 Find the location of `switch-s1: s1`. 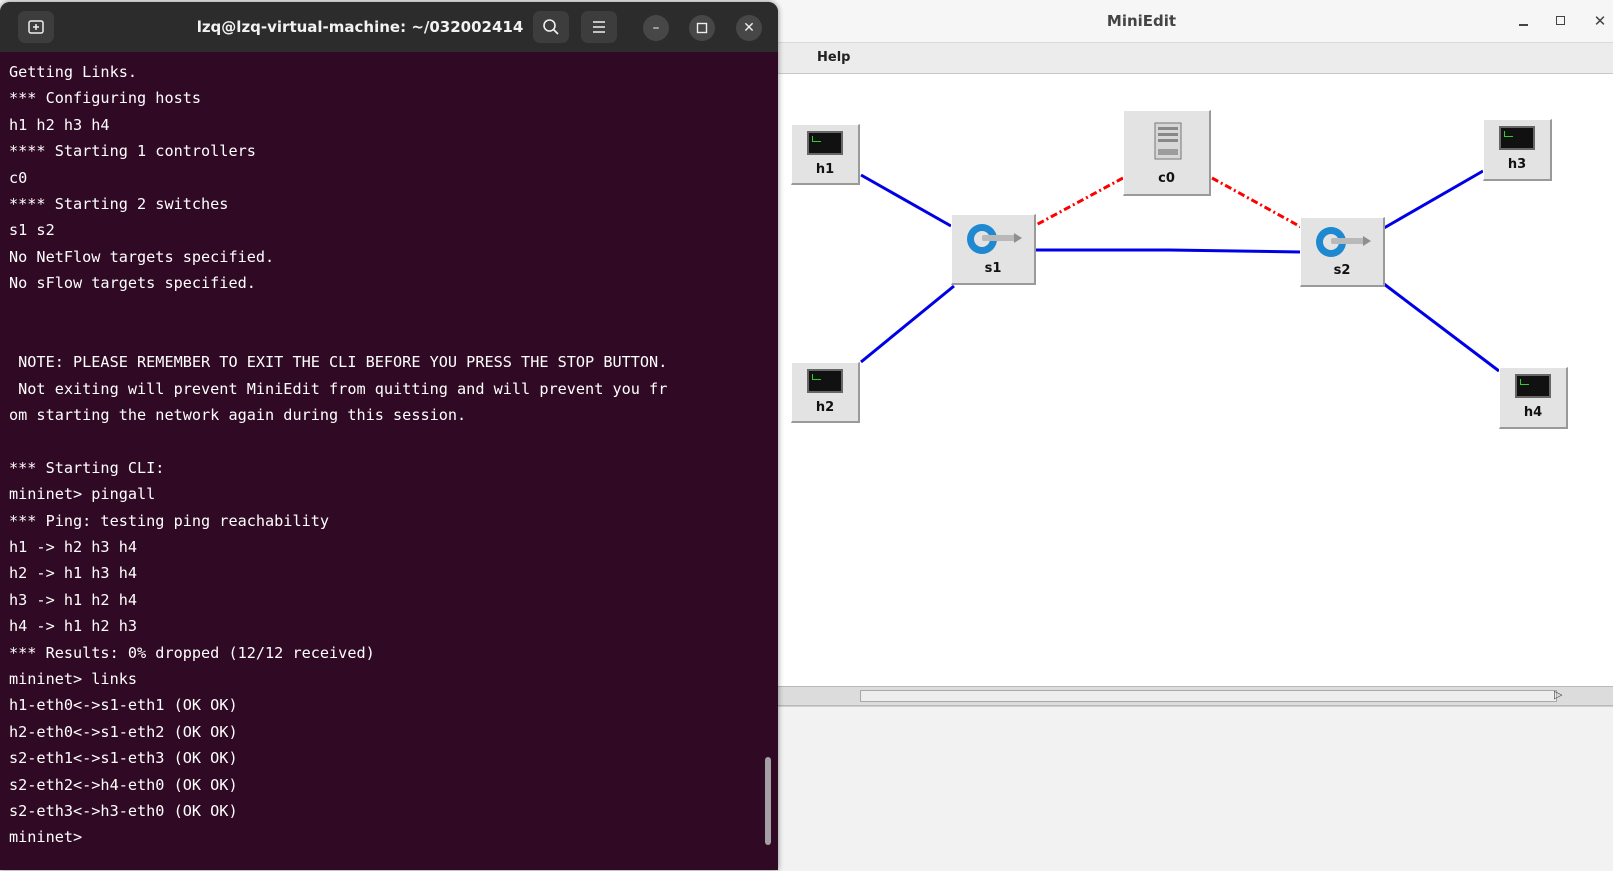

switch-s1: s1 is located at coordinates (993, 249).